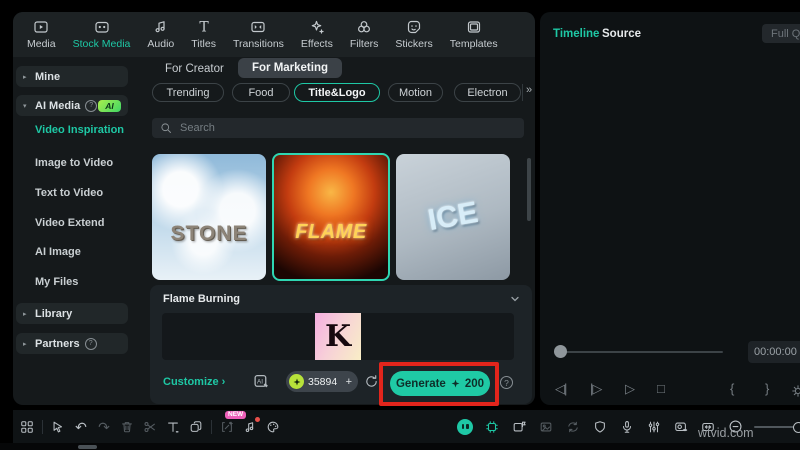 The width and height of the screenshot is (800, 450). I want to click on search-bar, so click(338, 128).